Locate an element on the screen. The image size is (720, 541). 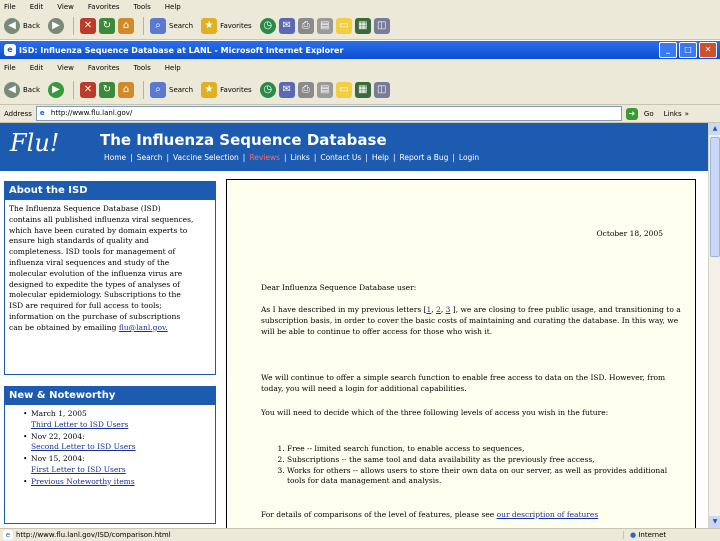
bg-messenger-icon: ▦ is located at coordinates (362, 26).